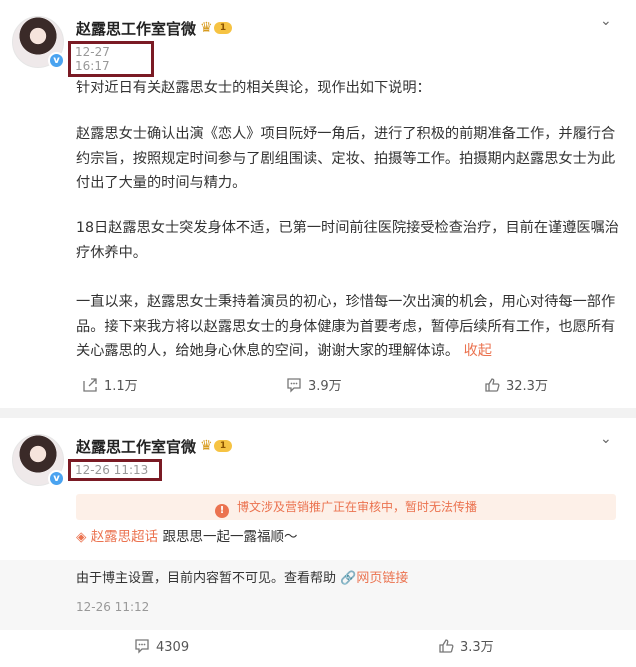 The width and height of the screenshot is (636, 667). I want to click on warning-icon: !, so click(221, 511).